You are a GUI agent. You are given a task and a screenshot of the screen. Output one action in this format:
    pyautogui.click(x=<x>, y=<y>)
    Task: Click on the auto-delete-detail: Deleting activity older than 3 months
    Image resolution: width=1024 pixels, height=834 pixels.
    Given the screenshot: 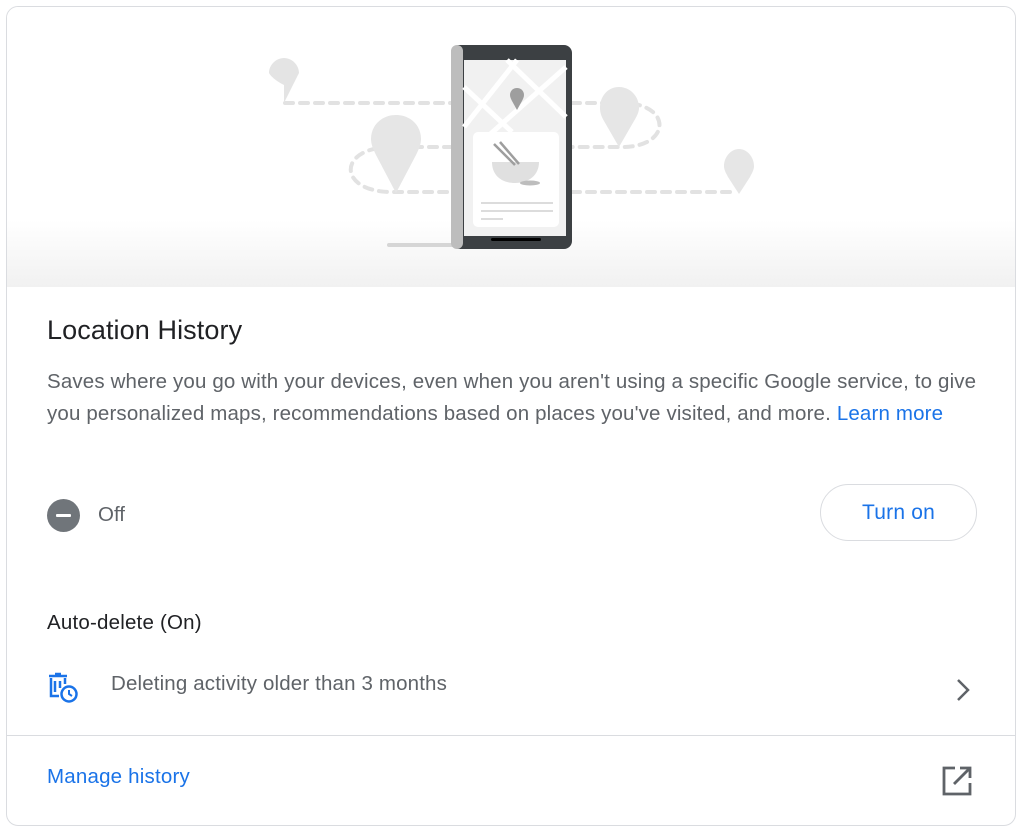 What is the action you would take?
    pyautogui.click(x=279, y=683)
    